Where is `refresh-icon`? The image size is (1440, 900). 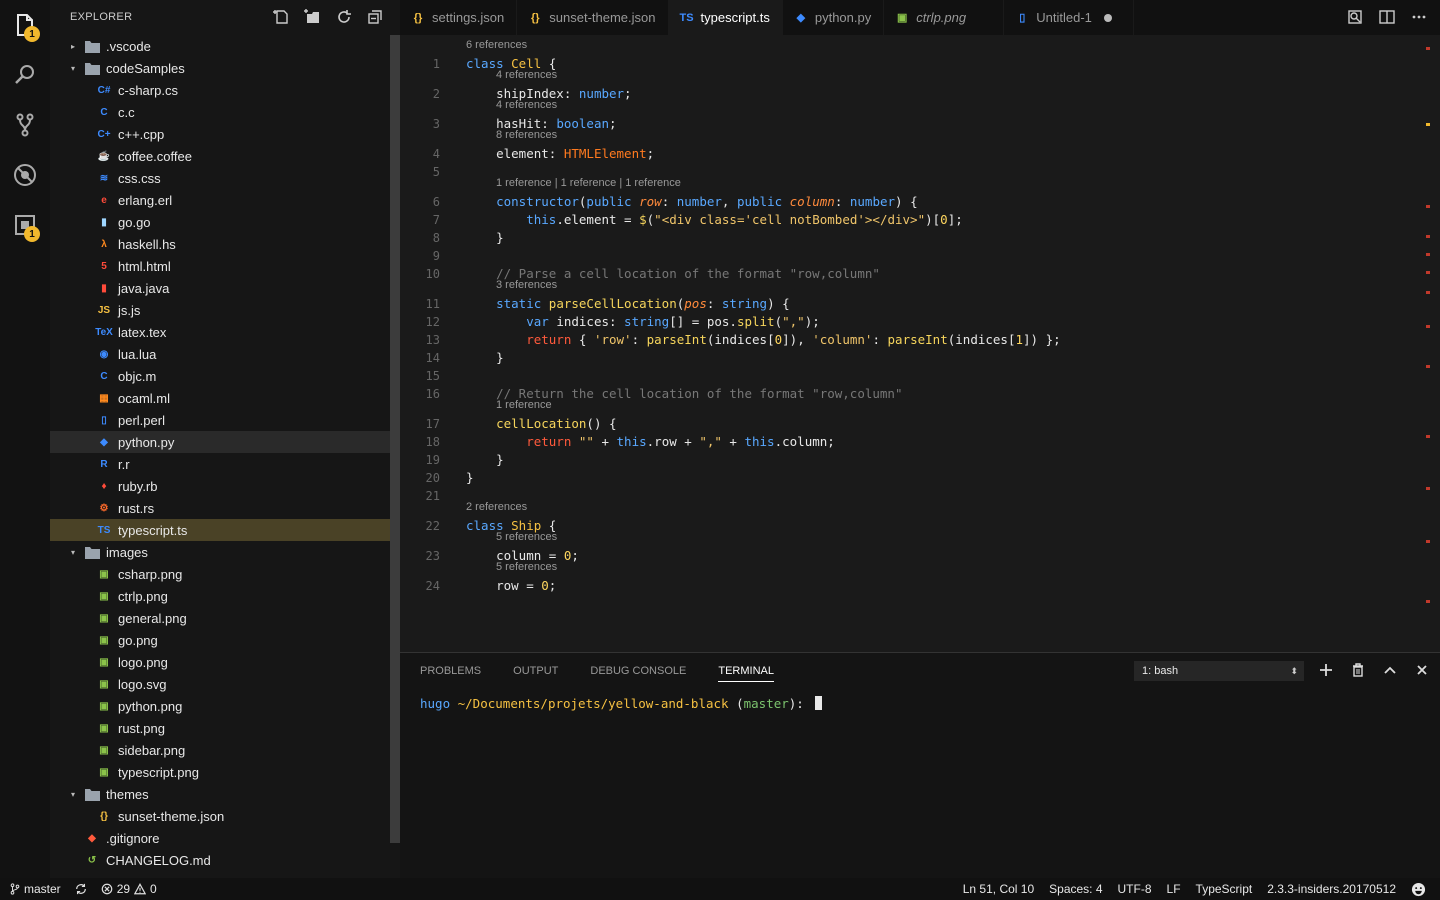
refresh-icon is located at coordinates (344, 17).